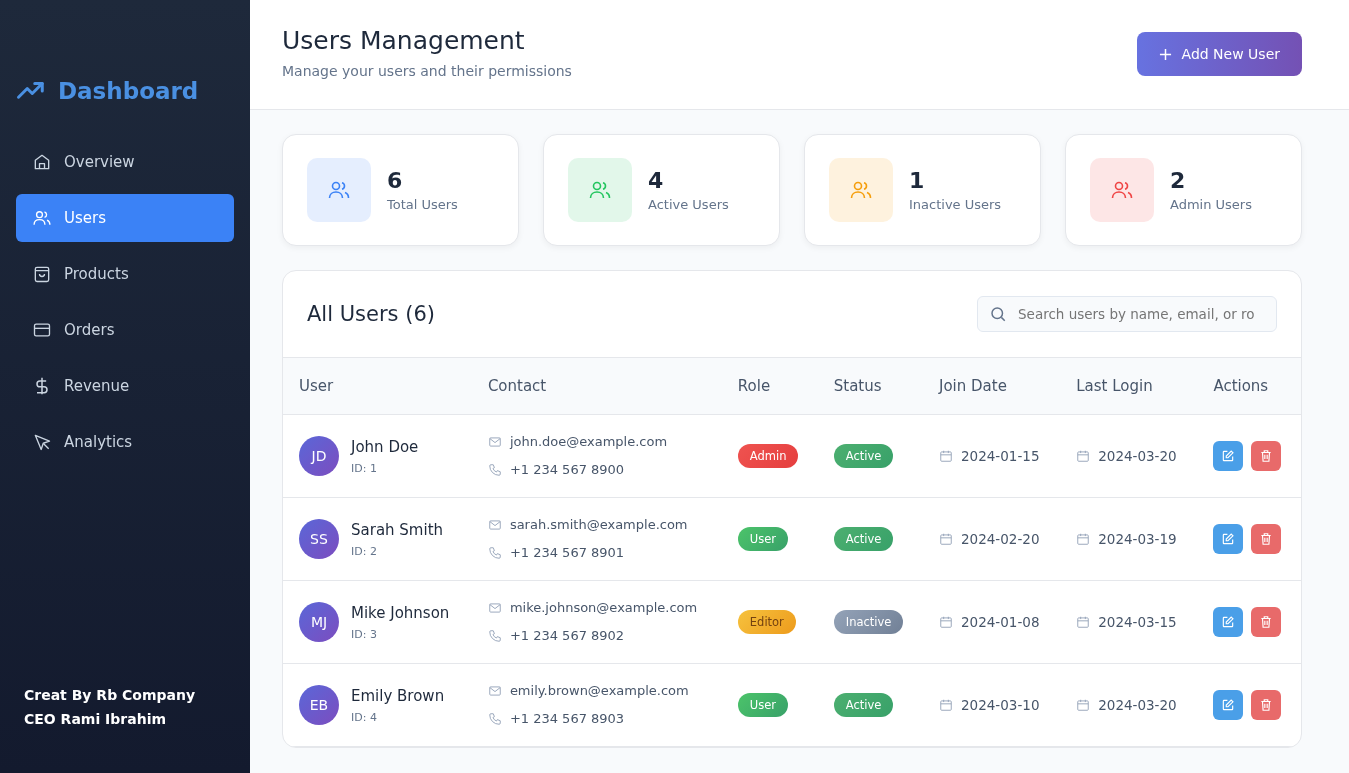 This screenshot has height=773, width=1349. I want to click on nav-item: Overview, so click(125, 162).